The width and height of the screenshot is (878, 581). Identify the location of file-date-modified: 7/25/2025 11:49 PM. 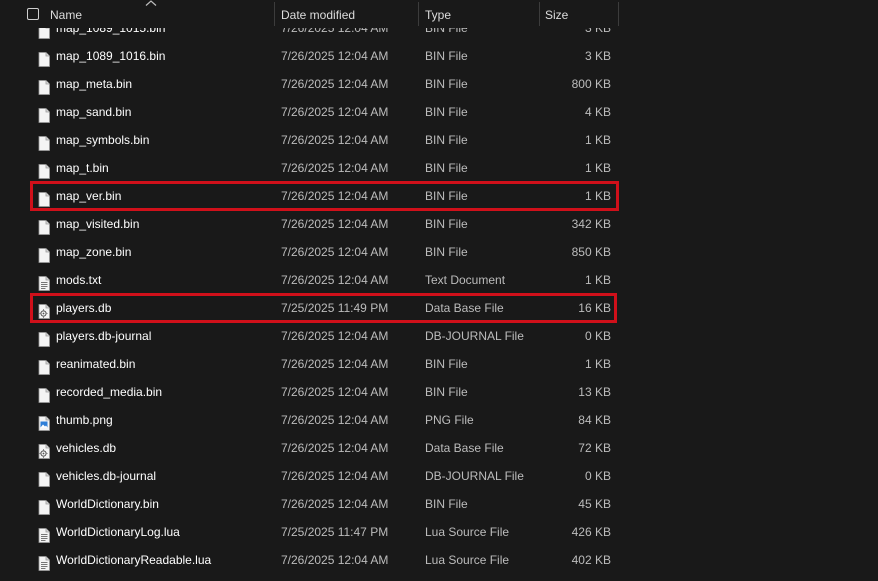
(335, 308).